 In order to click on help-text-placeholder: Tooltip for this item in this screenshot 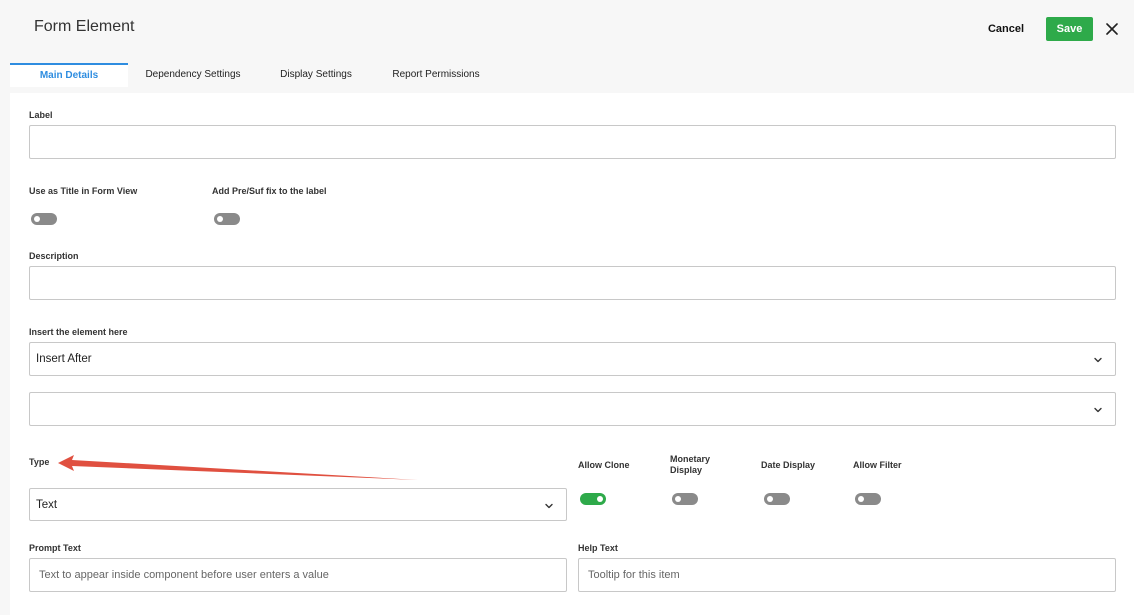, I will do `click(634, 575)`.